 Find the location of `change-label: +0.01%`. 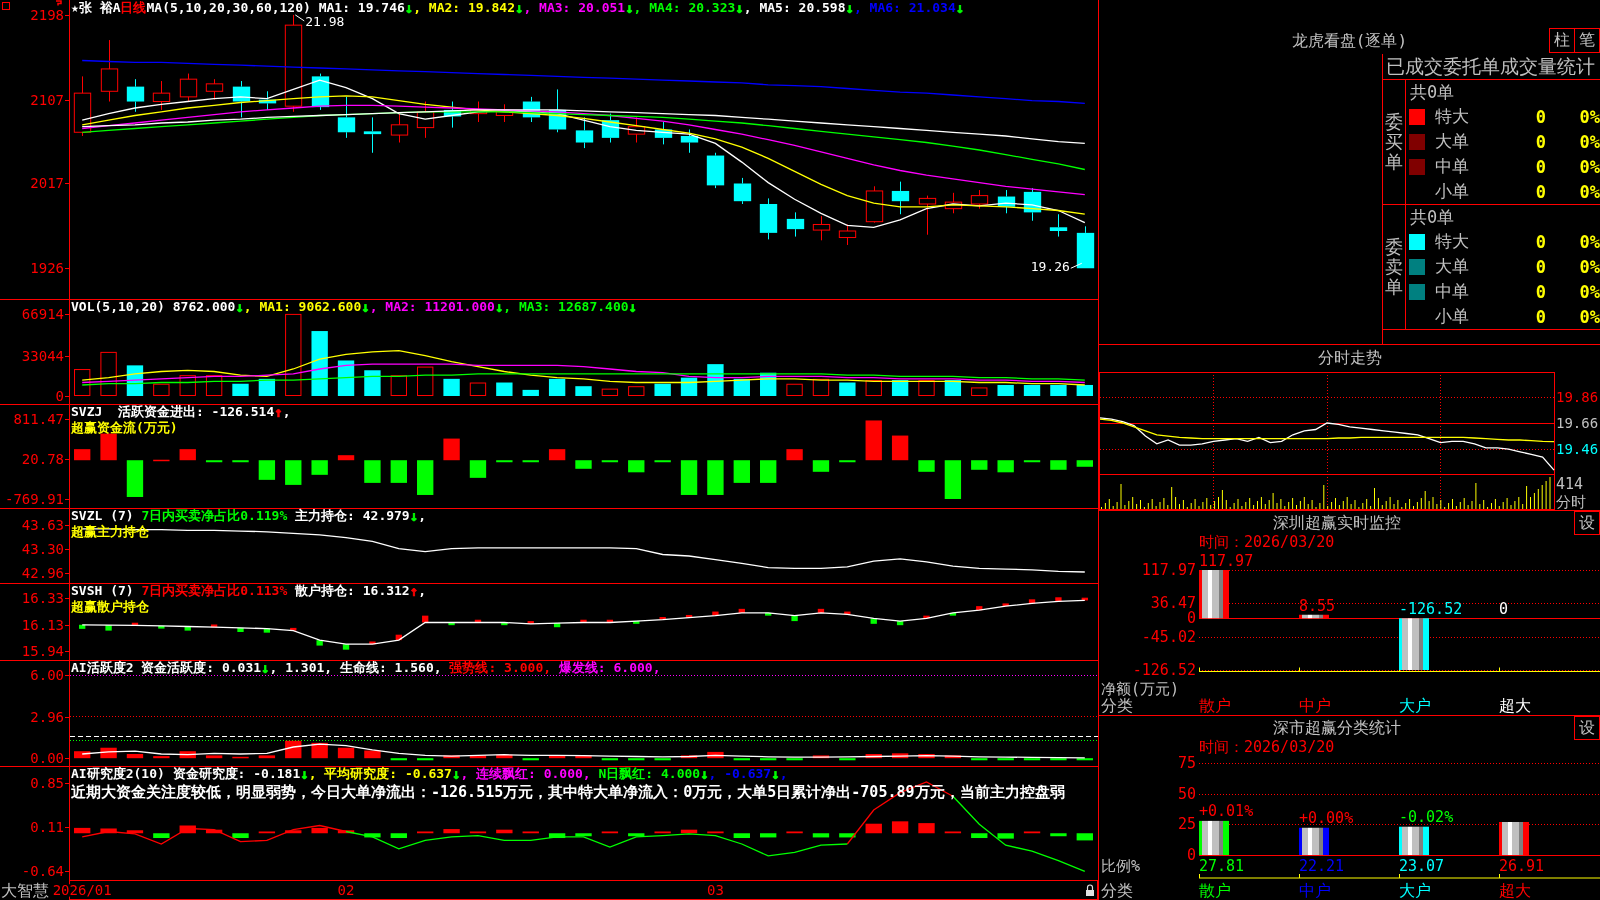

change-label: +0.01% is located at coordinates (1226, 810).